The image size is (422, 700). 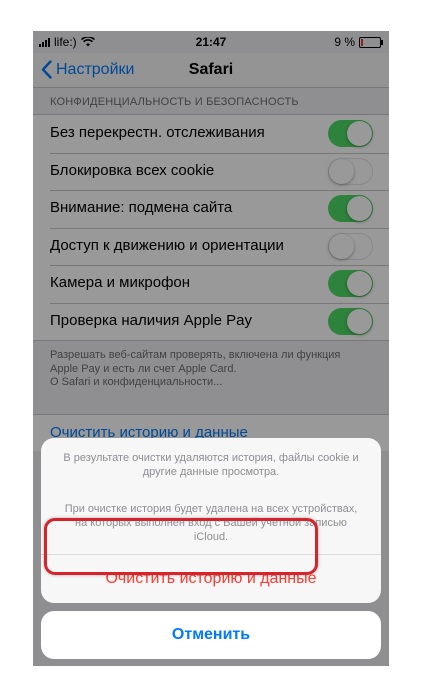 What do you see at coordinates (211, 635) in the screenshot?
I see `cancel-button: Отменить` at bounding box center [211, 635].